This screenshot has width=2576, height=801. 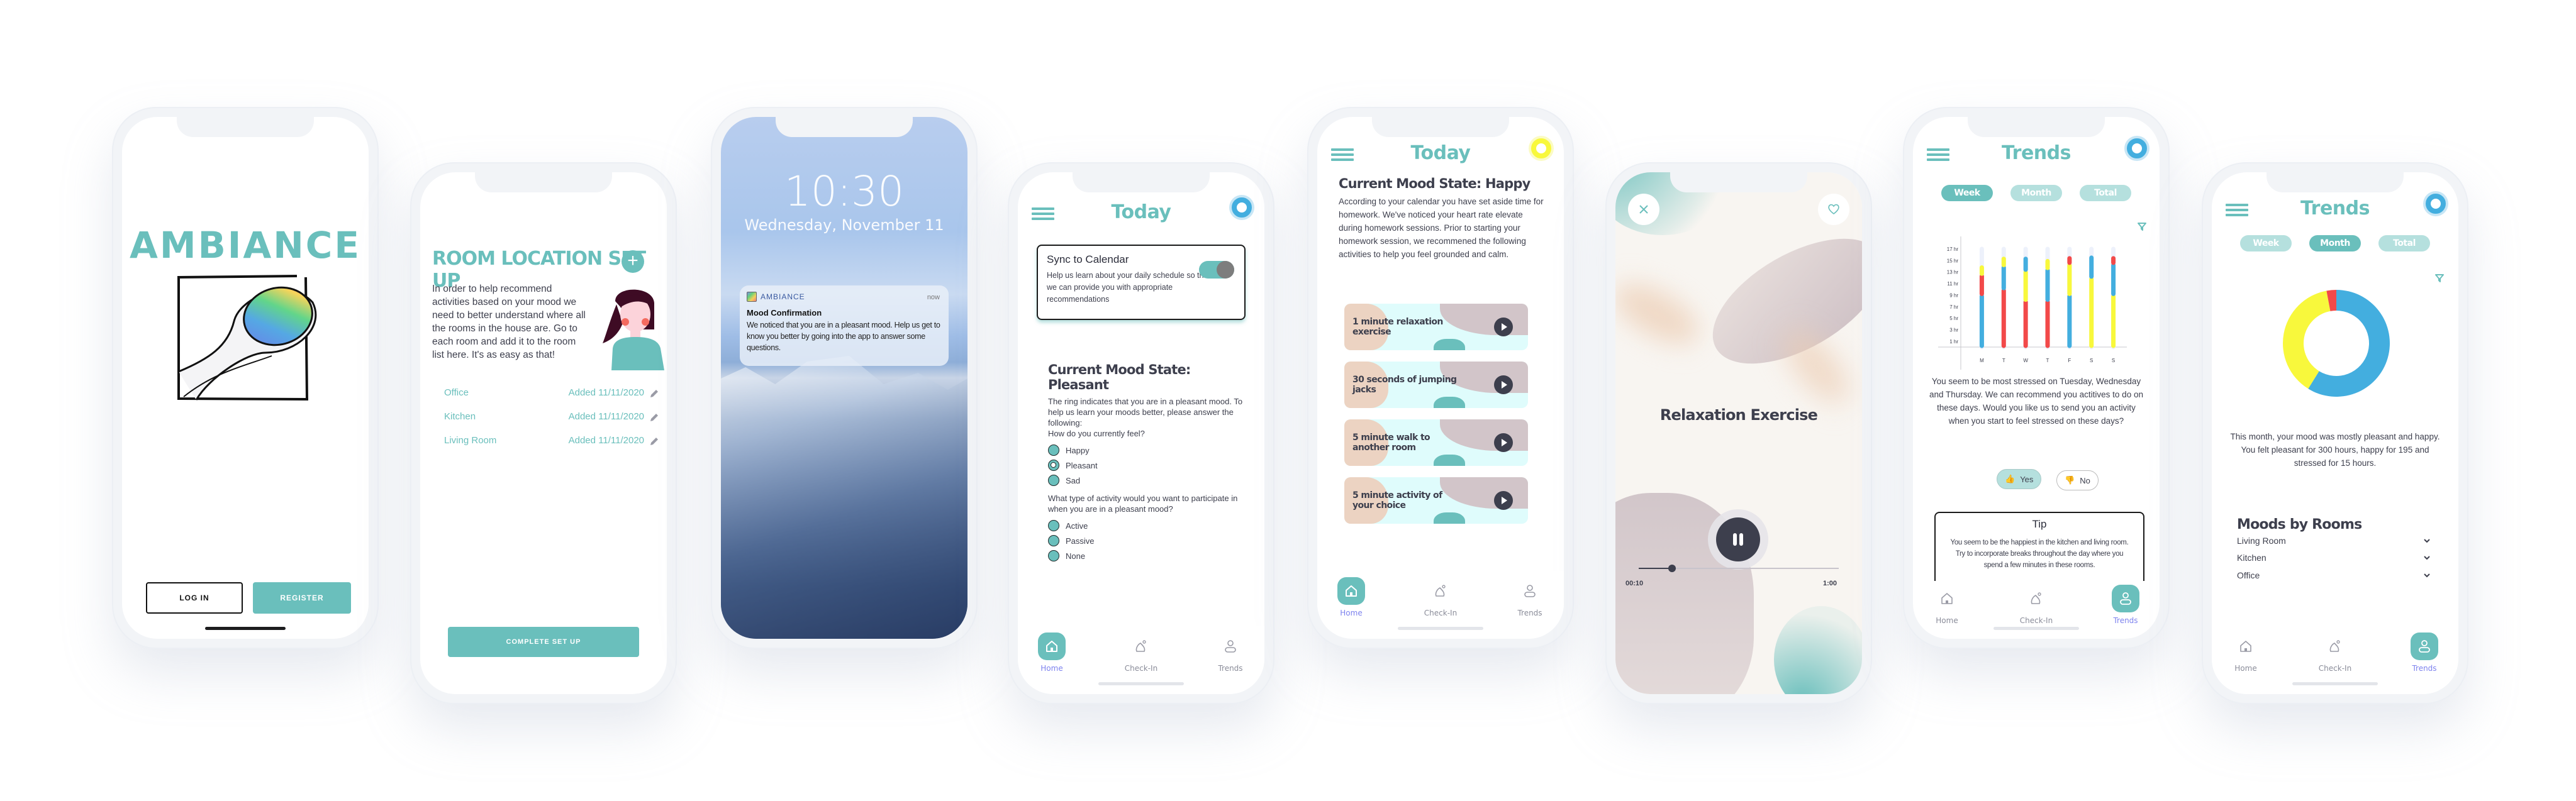 I want to click on radio-button-selected, so click(x=1053, y=465).